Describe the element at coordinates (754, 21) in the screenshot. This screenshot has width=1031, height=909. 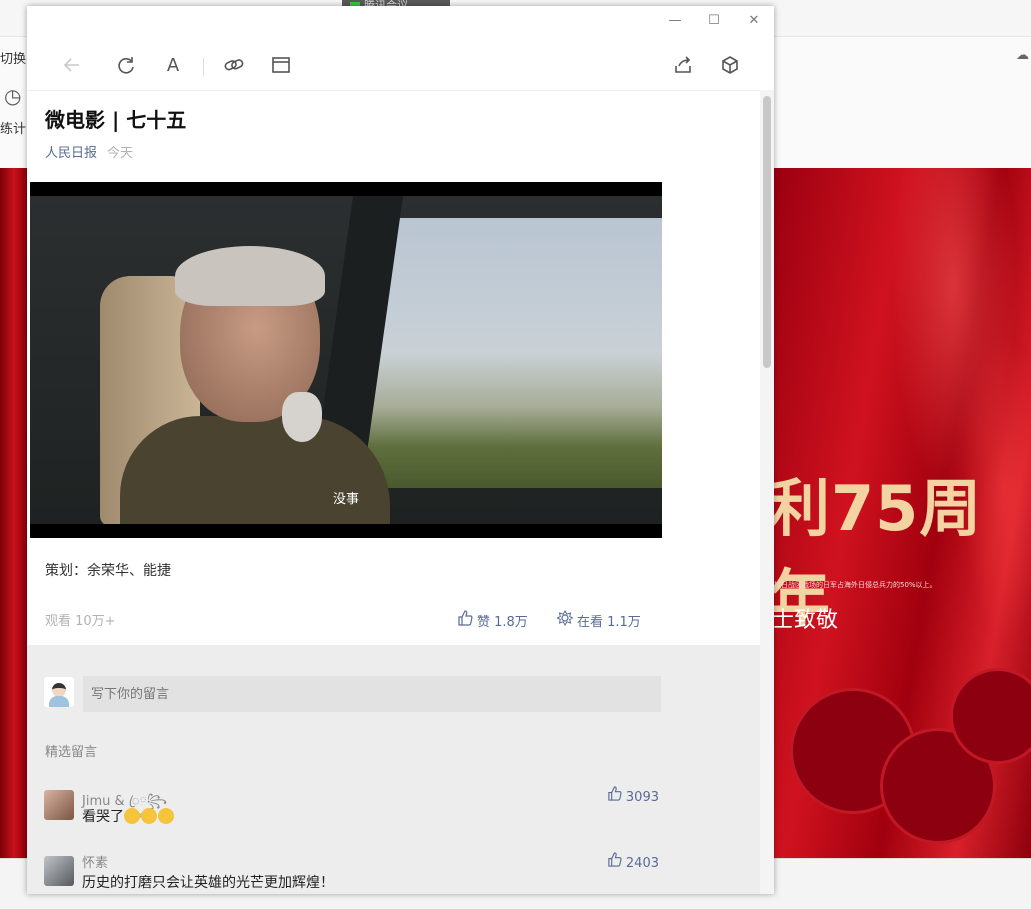
I see `close-button: ✕` at that location.